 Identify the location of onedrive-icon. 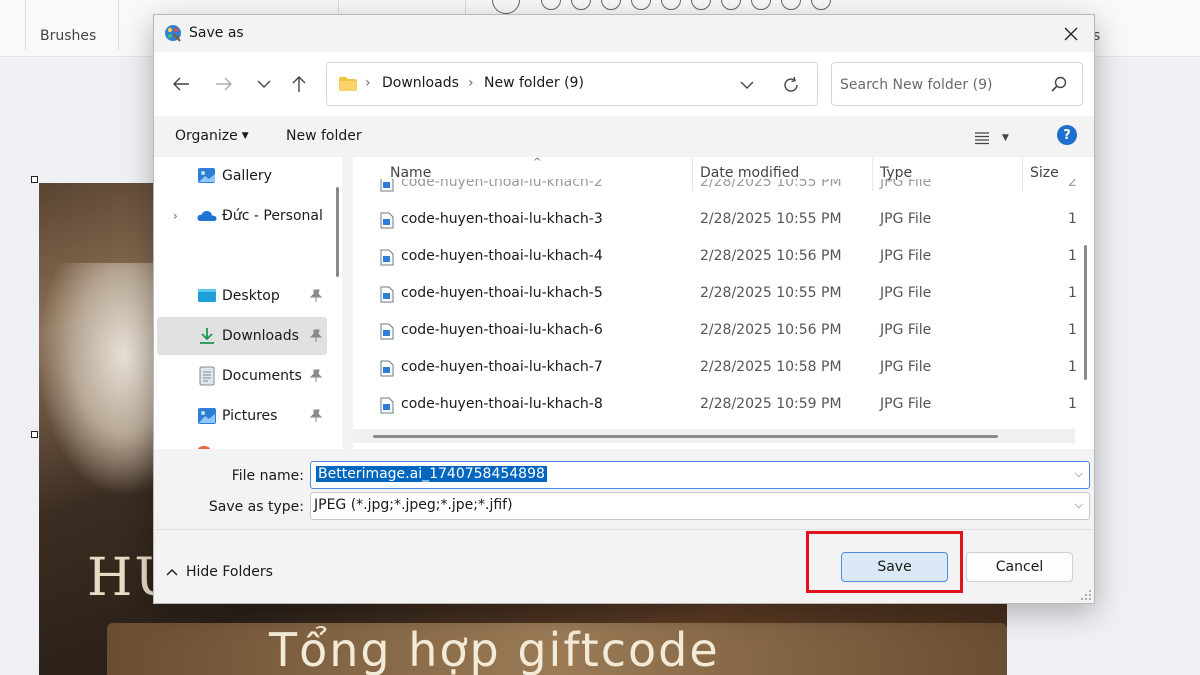
(207, 215).